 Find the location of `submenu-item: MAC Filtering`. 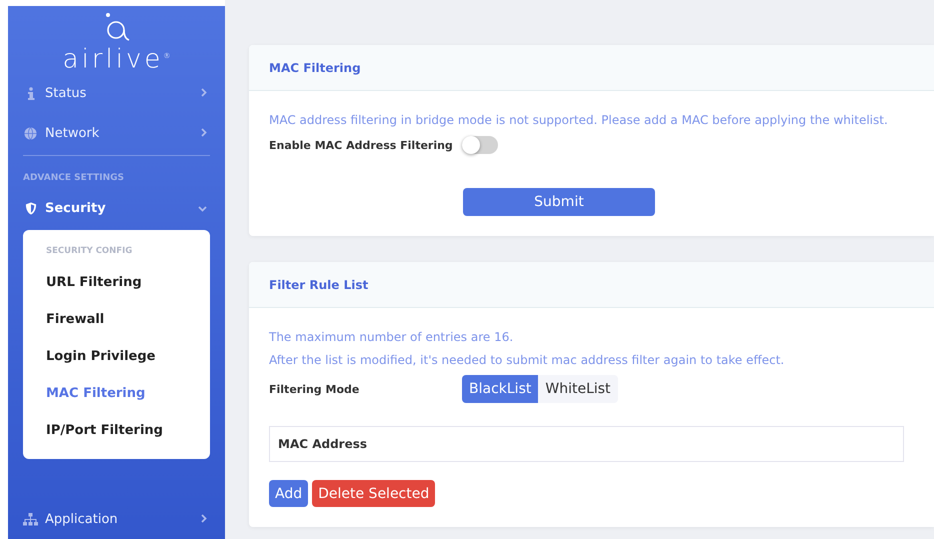

submenu-item: MAC Filtering is located at coordinates (116, 393).